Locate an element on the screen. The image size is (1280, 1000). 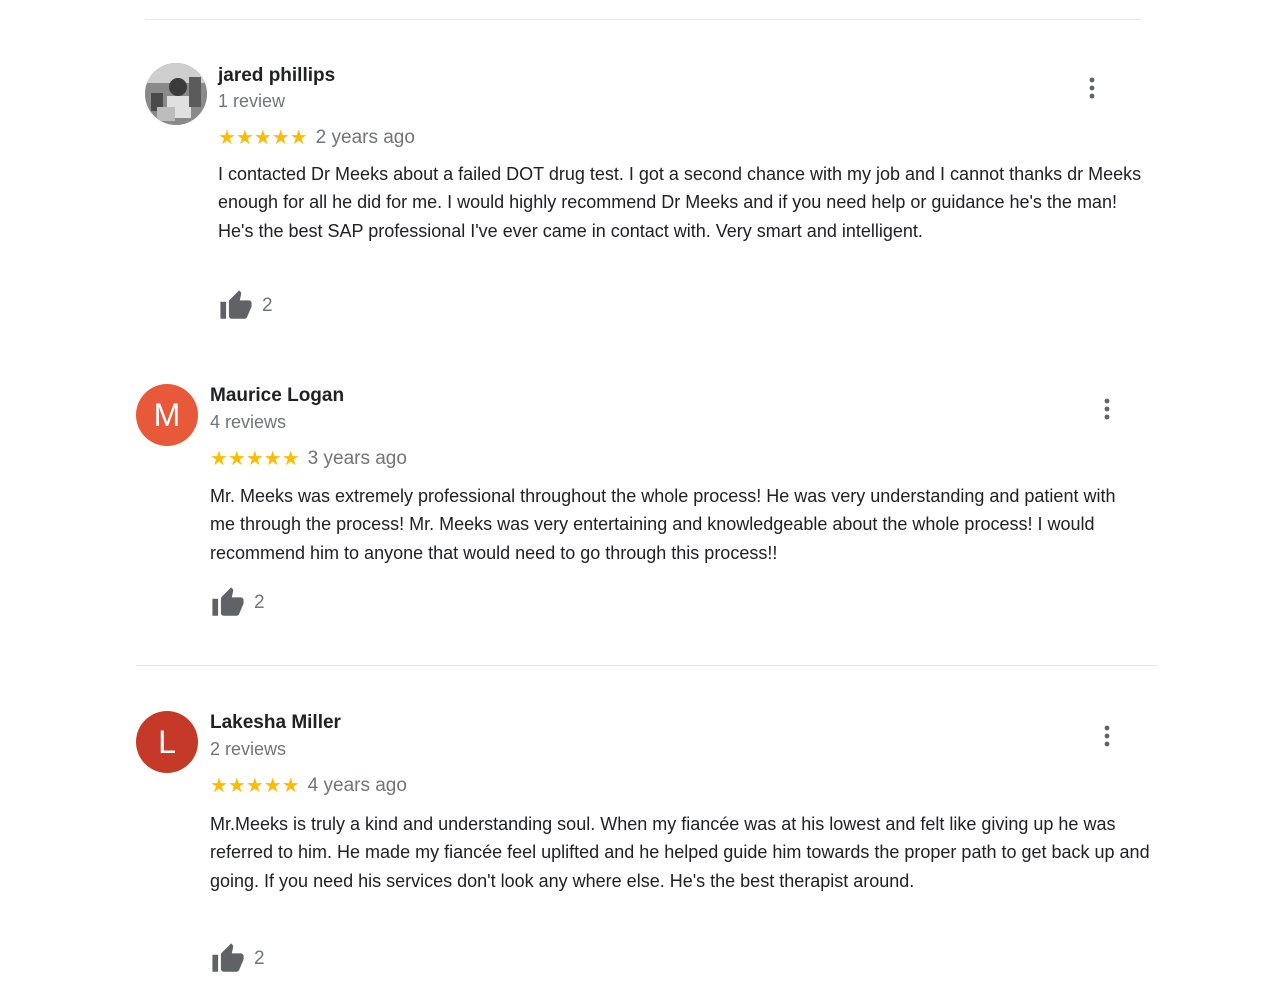
review-divider is located at coordinates (647, 665).